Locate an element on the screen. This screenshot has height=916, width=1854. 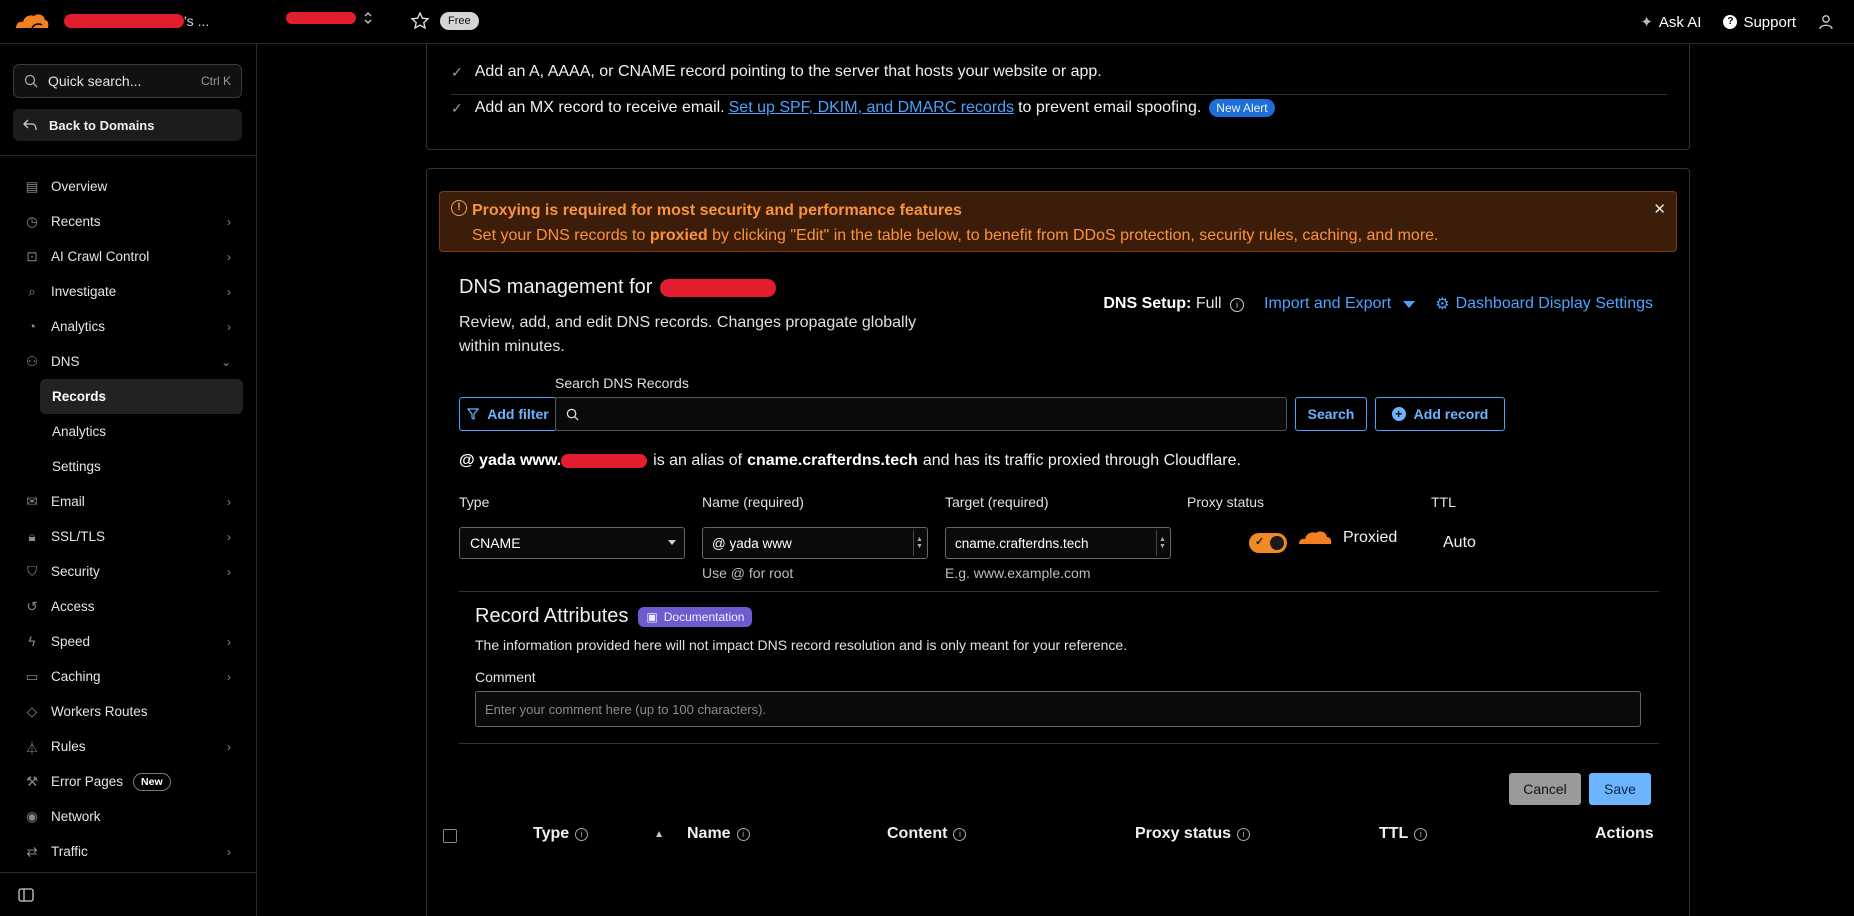
sidebar-item-analytics: ◔ Analytics › is located at coordinates (128, 326).